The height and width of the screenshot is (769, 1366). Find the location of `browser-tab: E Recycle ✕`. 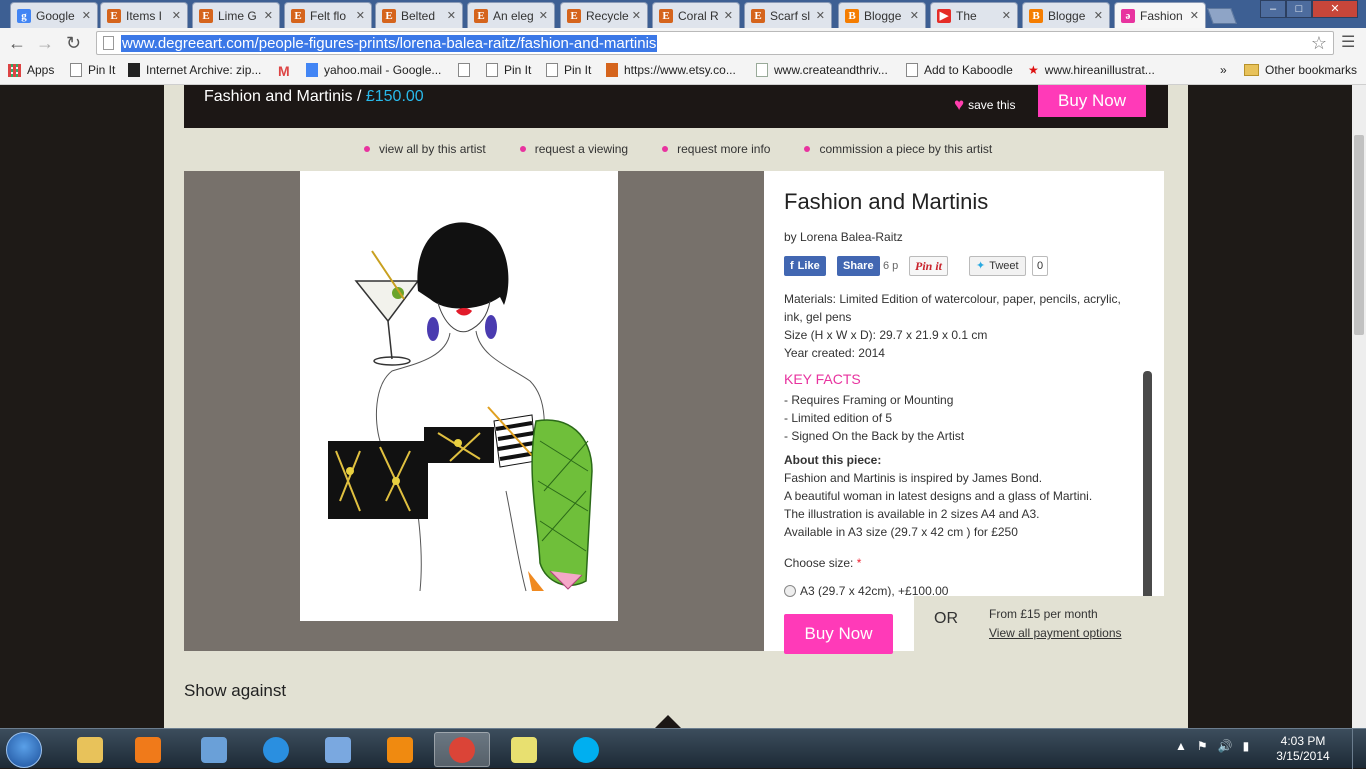

browser-tab: E Recycle ✕ is located at coordinates (604, 15).